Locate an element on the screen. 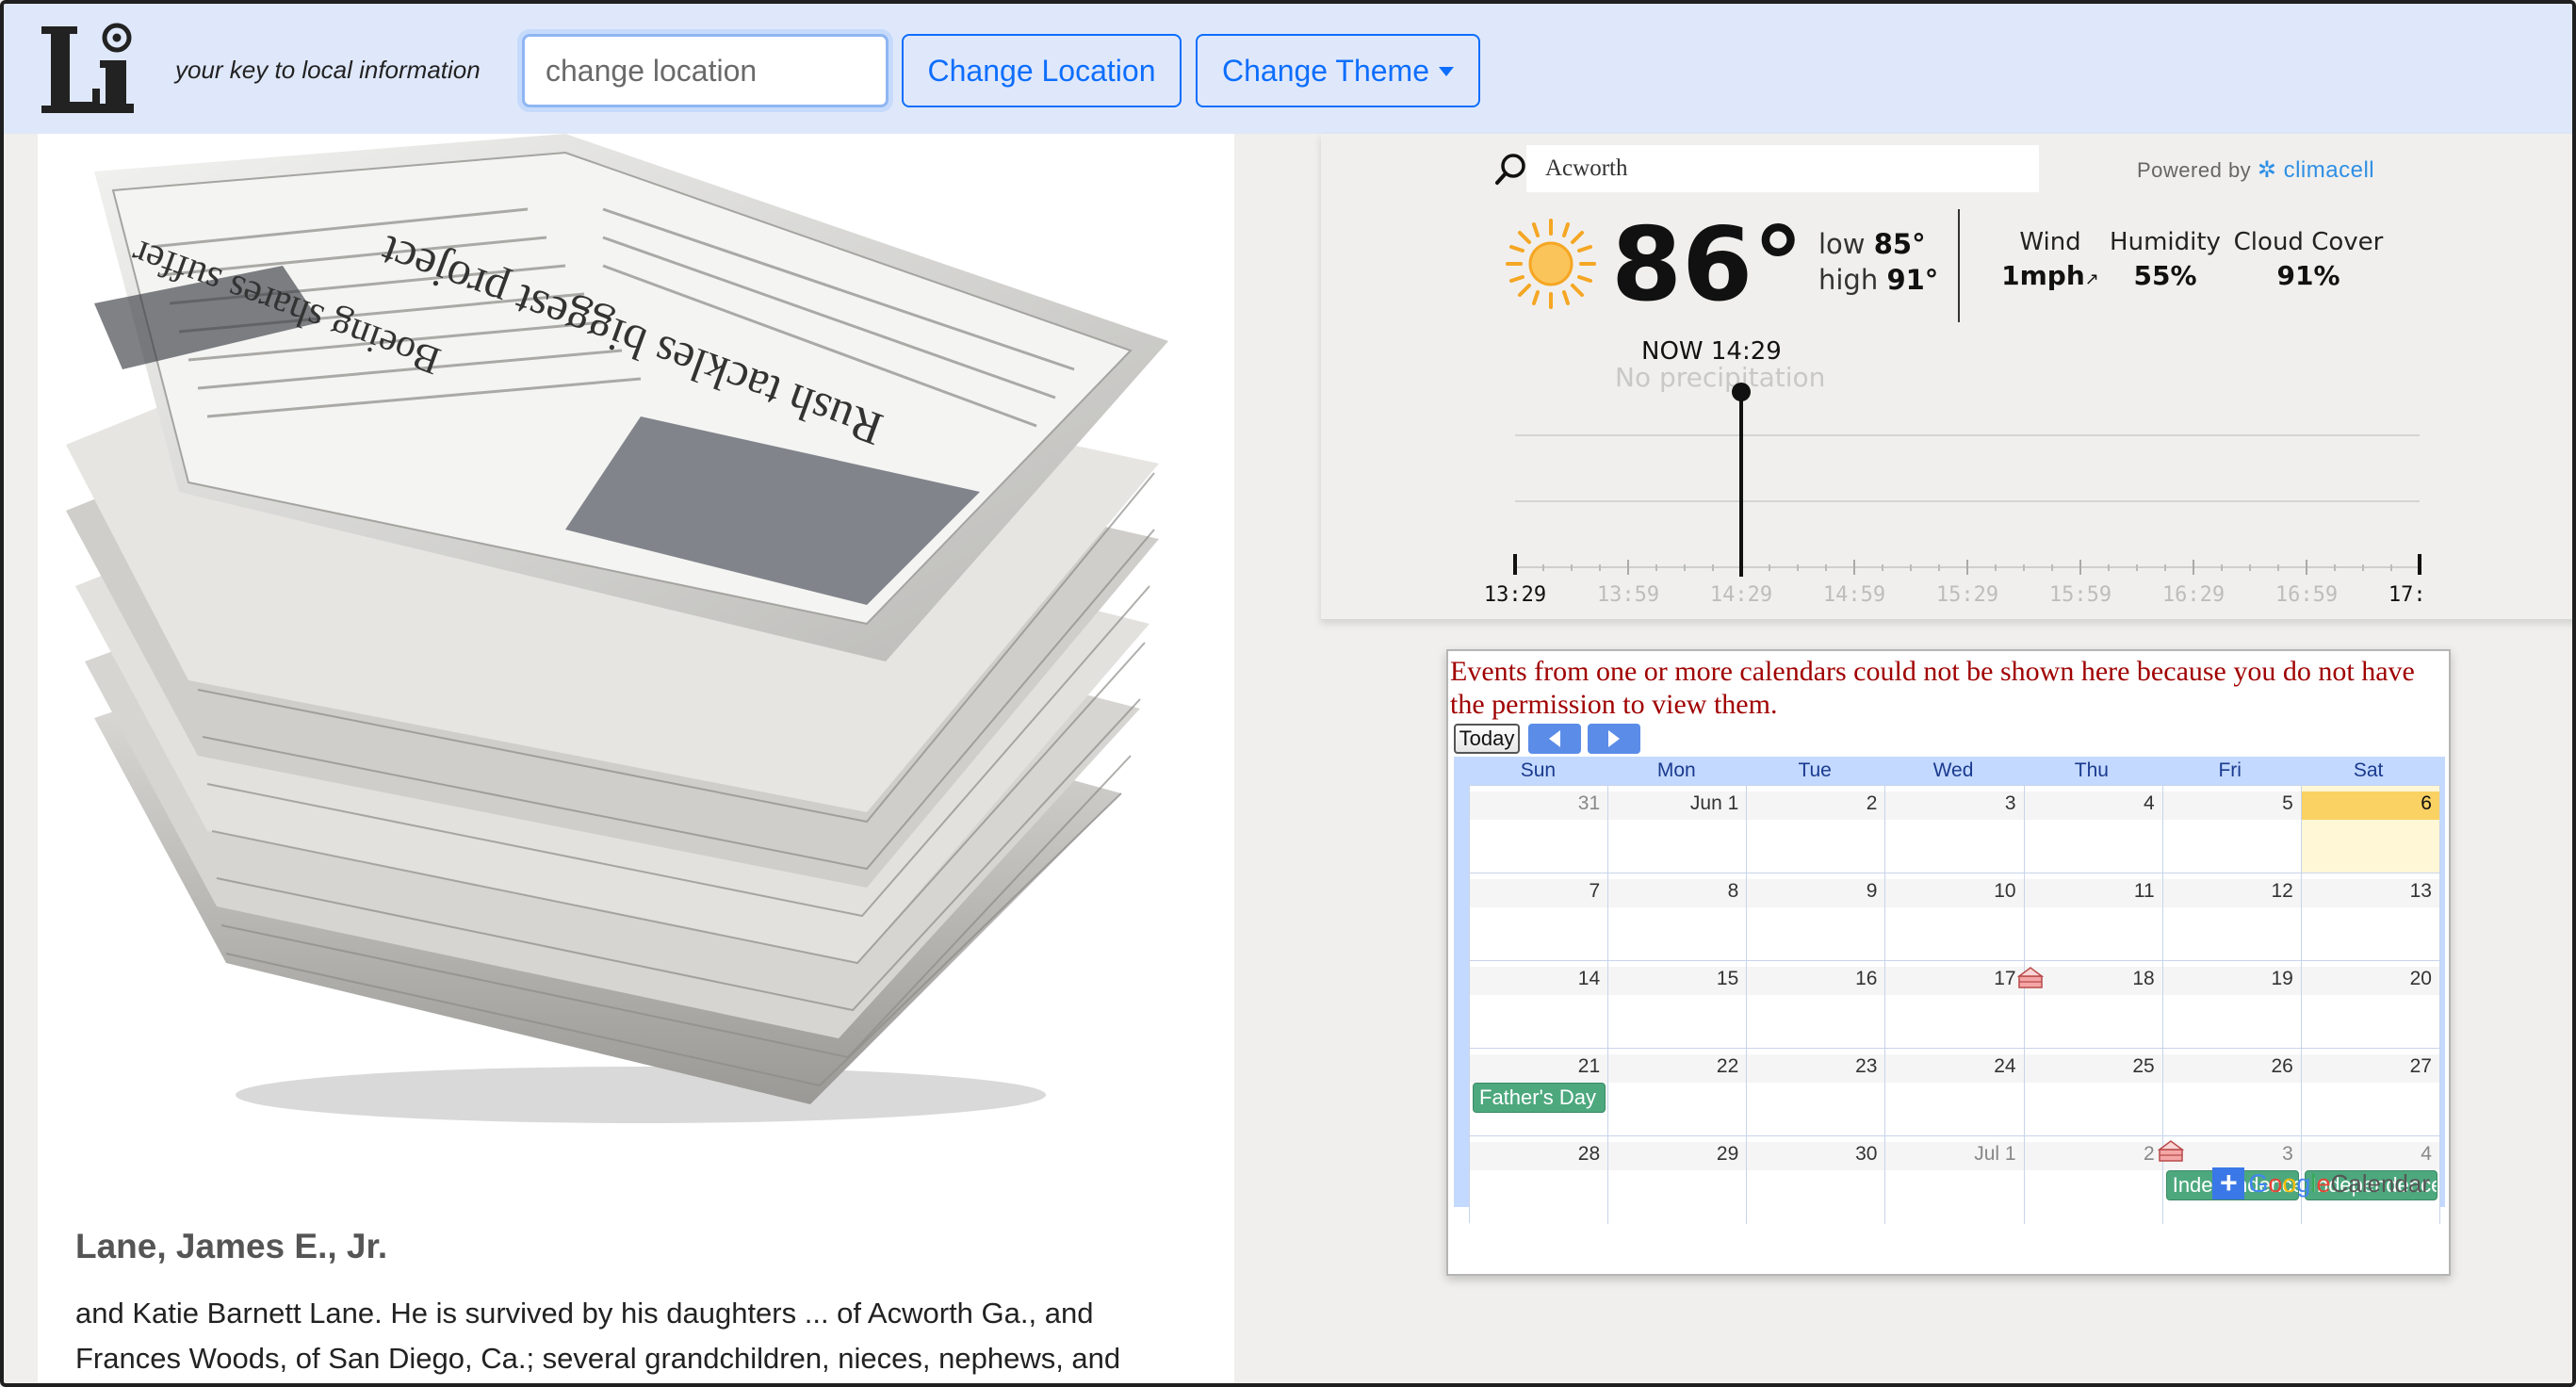 The width and height of the screenshot is (2576, 1387). weekday-mon: Mon is located at coordinates (1676, 770).